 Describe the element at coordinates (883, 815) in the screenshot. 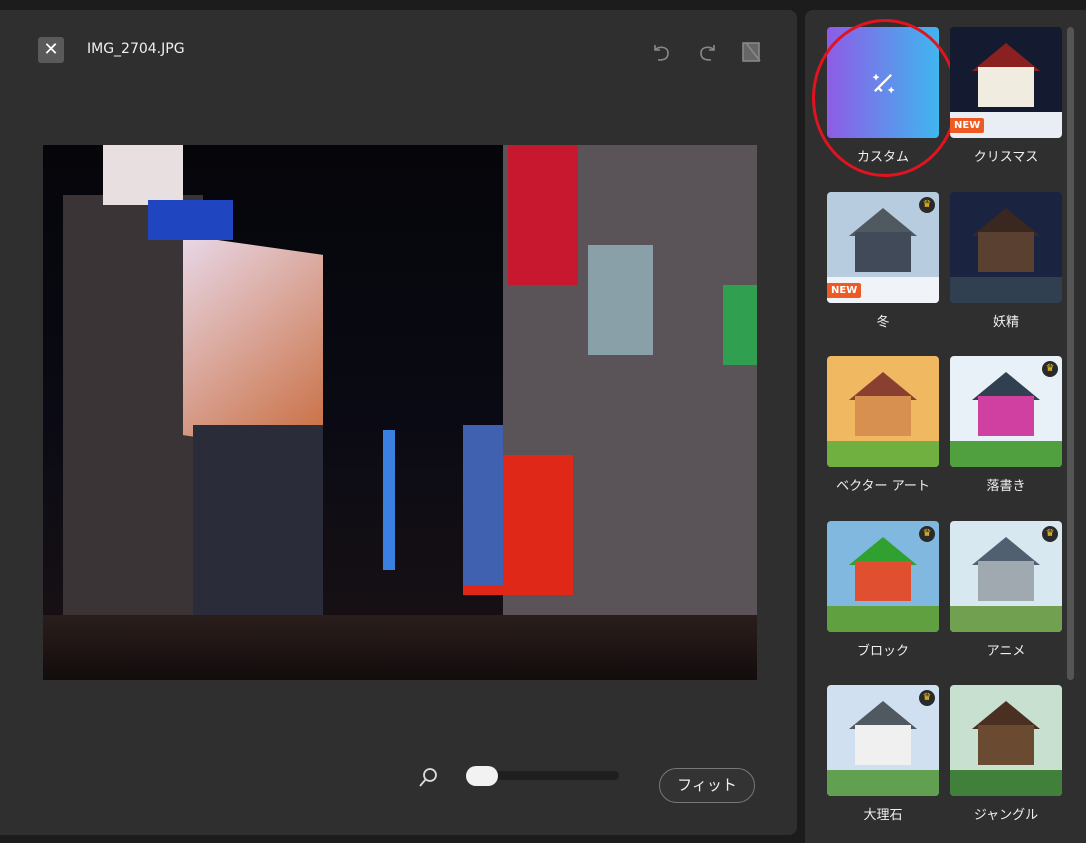

I see `style-label: 大理石` at that location.